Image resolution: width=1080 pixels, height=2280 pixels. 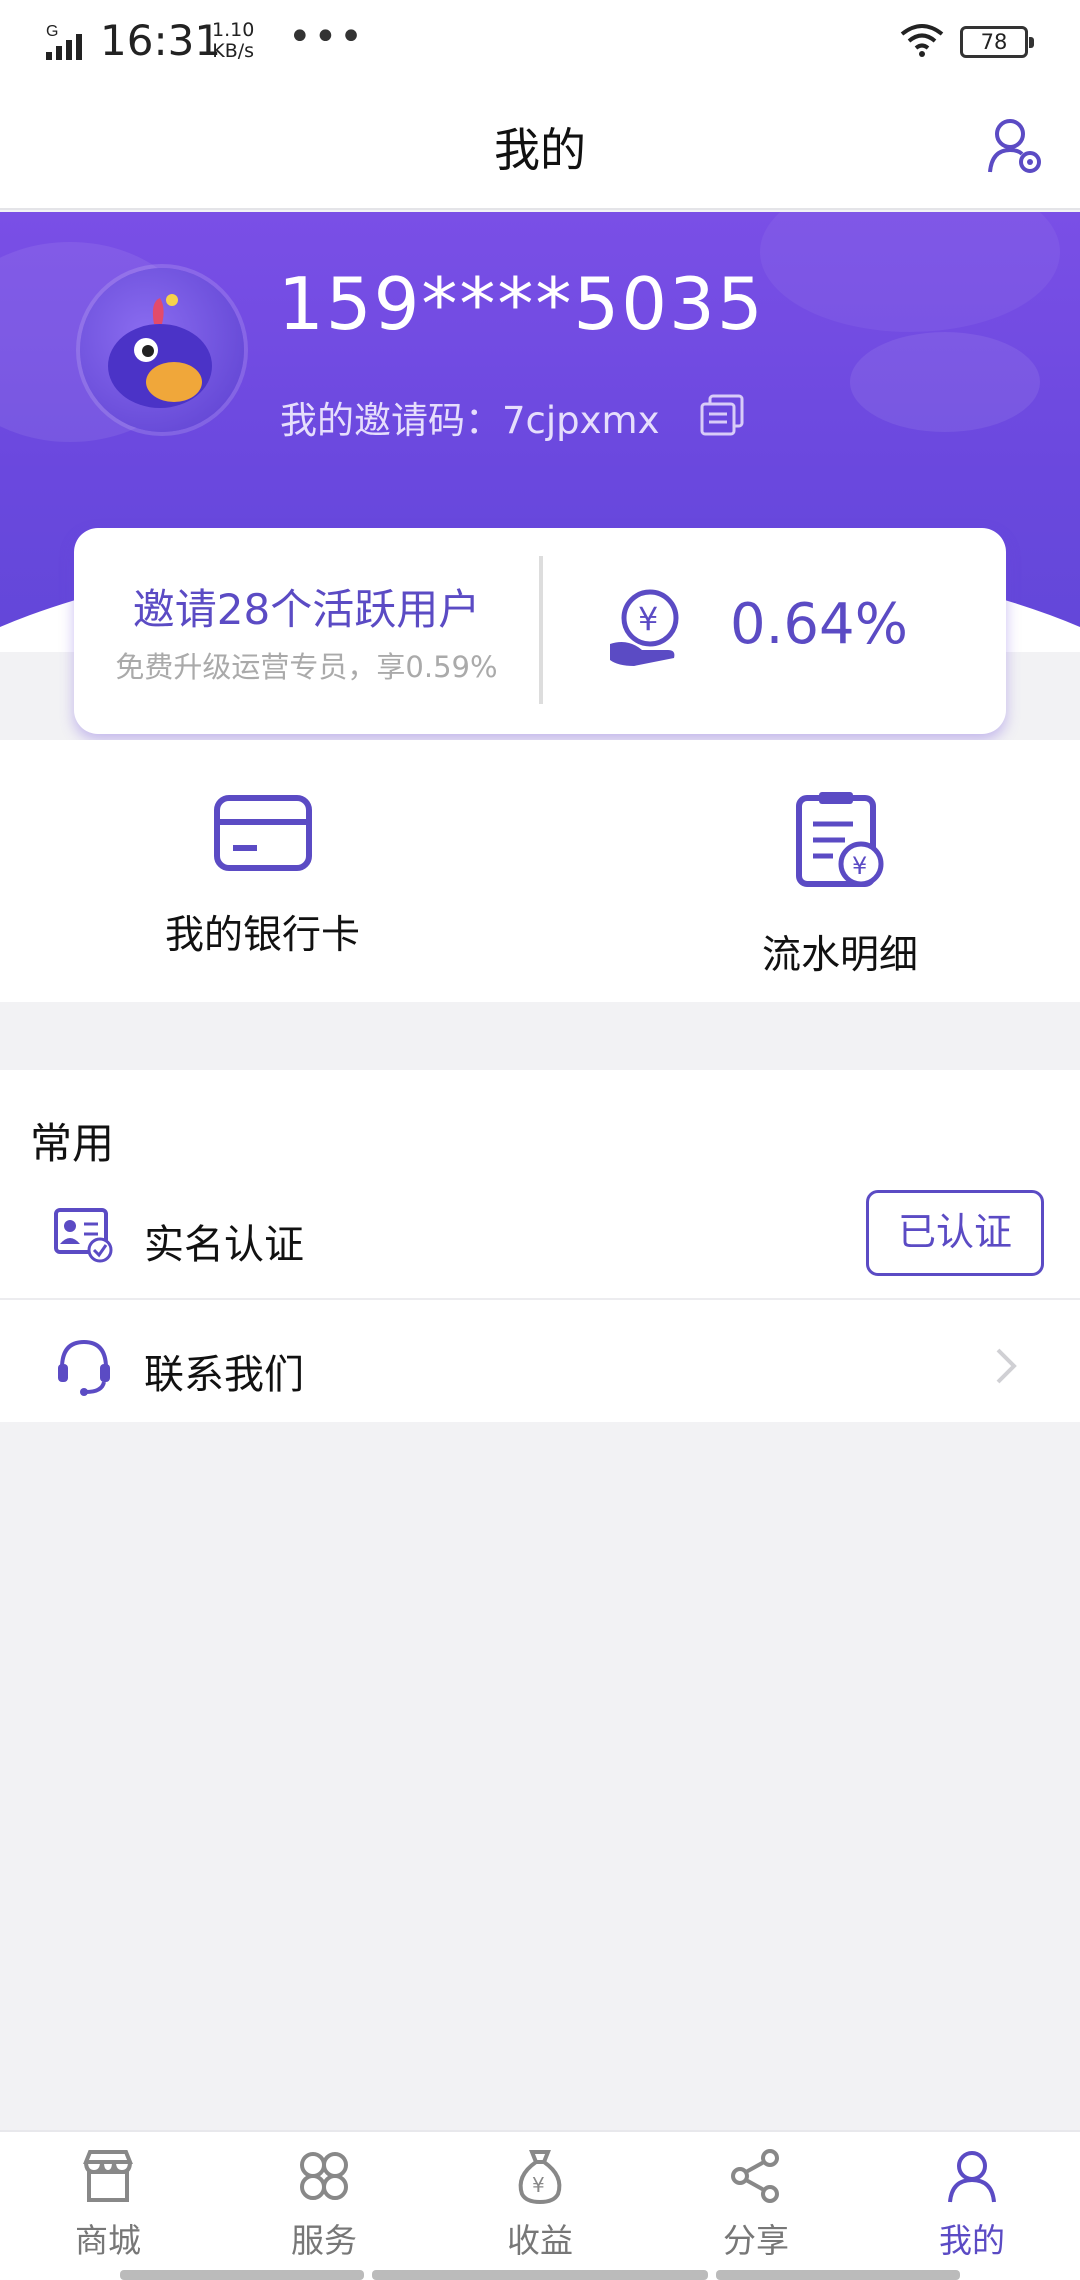 What do you see at coordinates (233, 51) in the screenshot?
I see `speed-unit: KB/s` at bounding box center [233, 51].